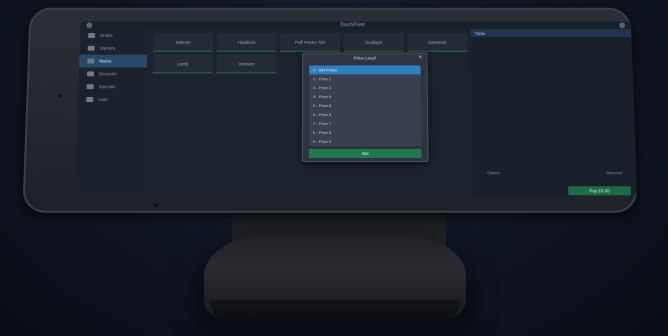 The width and height of the screenshot is (668, 336). What do you see at coordinates (90, 100) in the screenshot?
I see `list-icon` at bounding box center [90, 100].